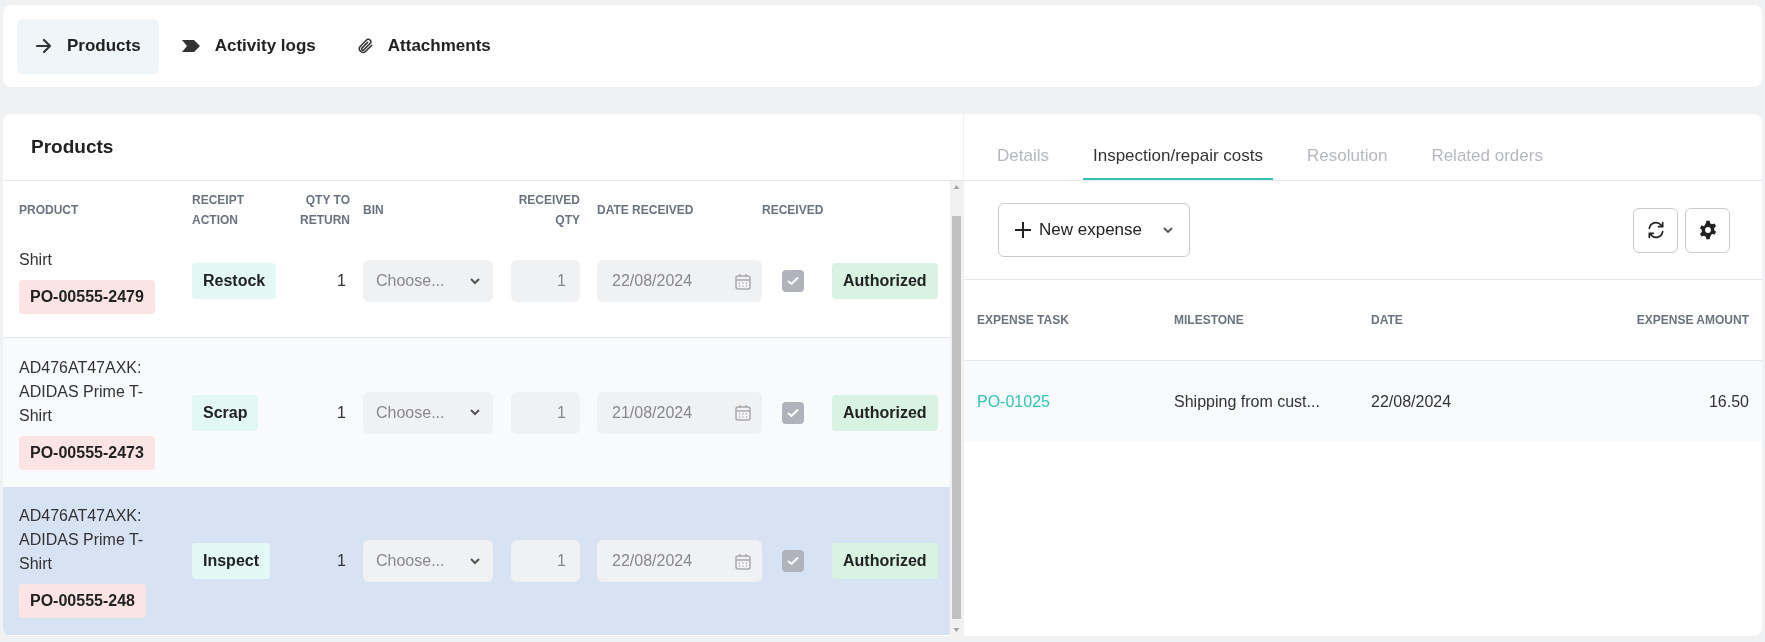 The width and height of the screenshot is (1765, 642). I want to click on amount-cell-text: 16.50, so click(1728, 401).